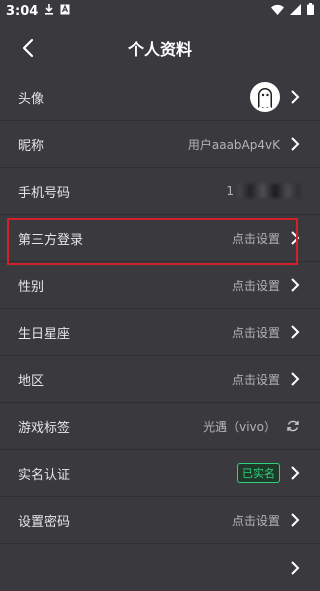  Describe the element at coordinates (160, 97) in the screenshot. I see `row-avatar: 头像` at that location.